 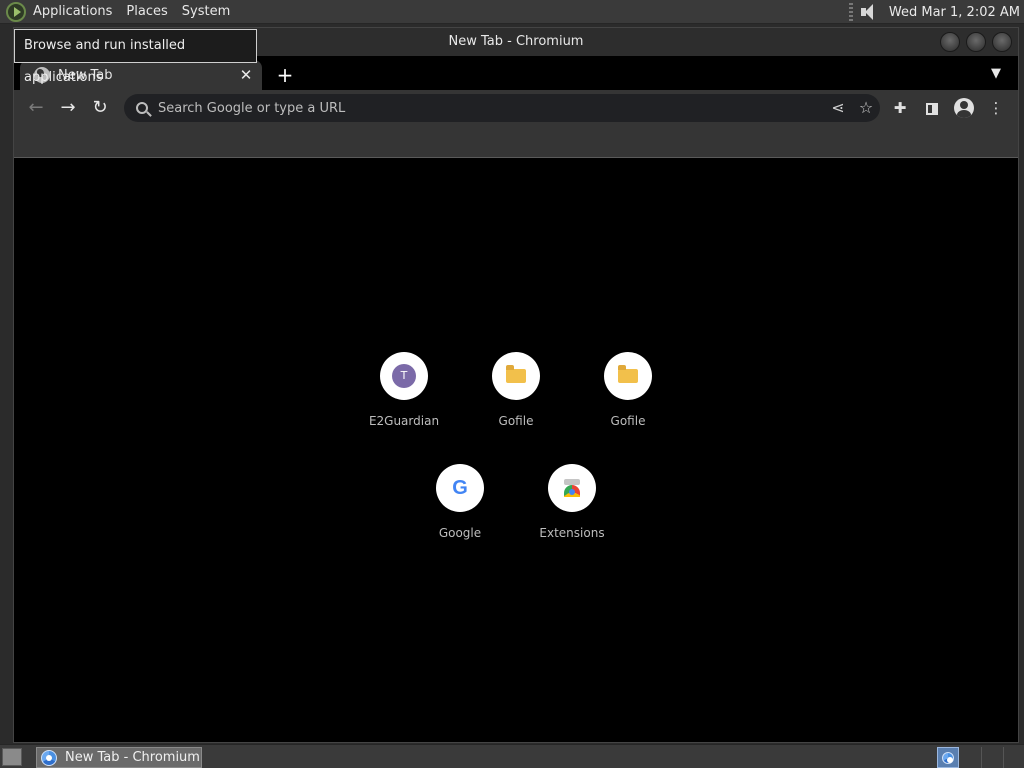 I want to click on chrome-web-store-icon, so click(x=572, y=488).